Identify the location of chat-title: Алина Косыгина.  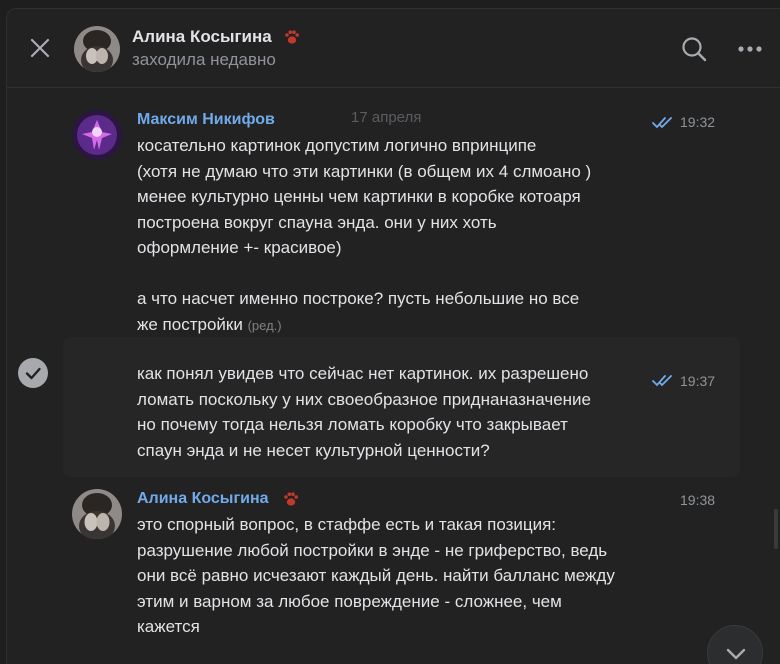
(202, 37).